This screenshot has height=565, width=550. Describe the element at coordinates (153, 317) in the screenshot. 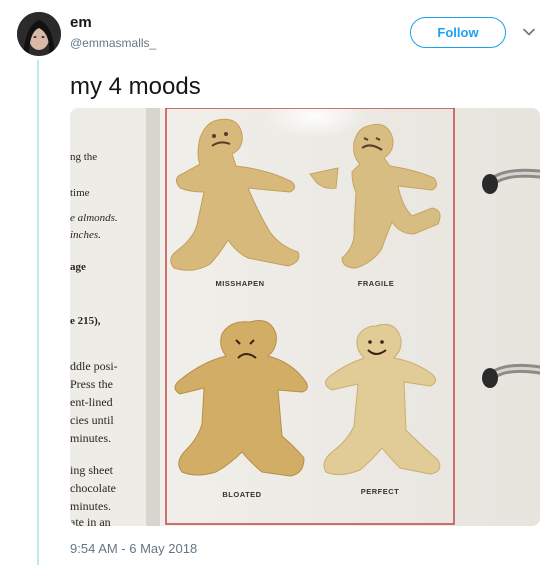

I see `page-fold` at that location.